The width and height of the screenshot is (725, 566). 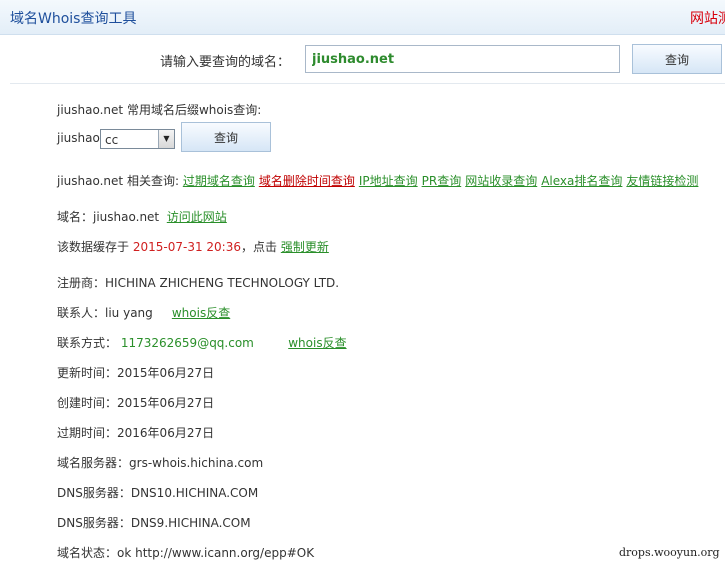 What do you see at coordinates (317, 343) in the screenshot?
I see `email-whois-link: whois反查` at bounding box center [317, 343].